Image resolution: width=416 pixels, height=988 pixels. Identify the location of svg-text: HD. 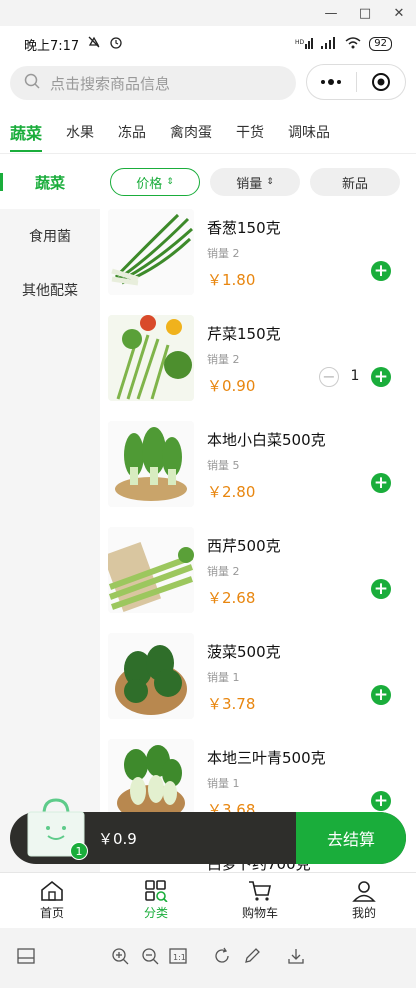
(300, 42).